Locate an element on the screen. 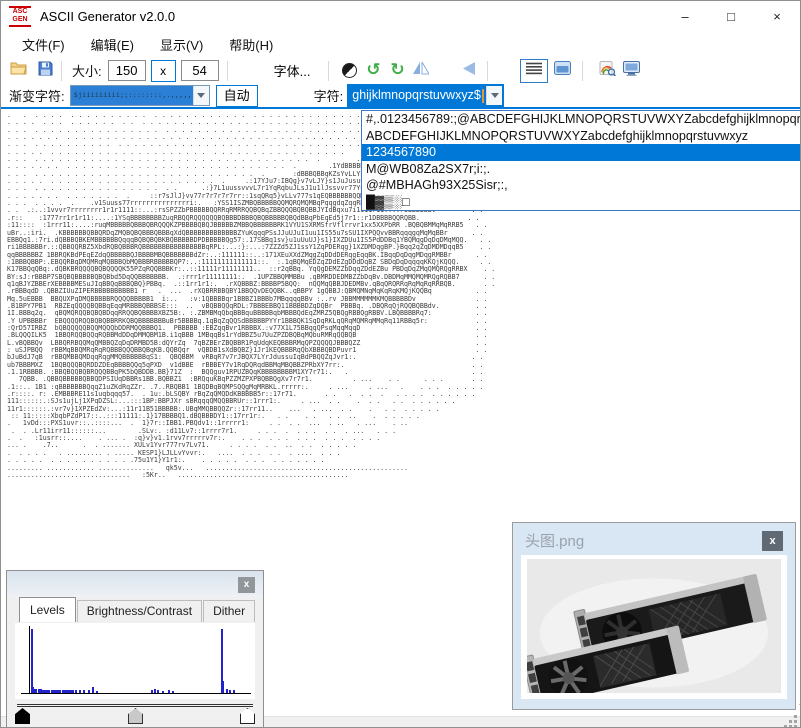  histogram-y-axis is located at coordinates (29, 660).